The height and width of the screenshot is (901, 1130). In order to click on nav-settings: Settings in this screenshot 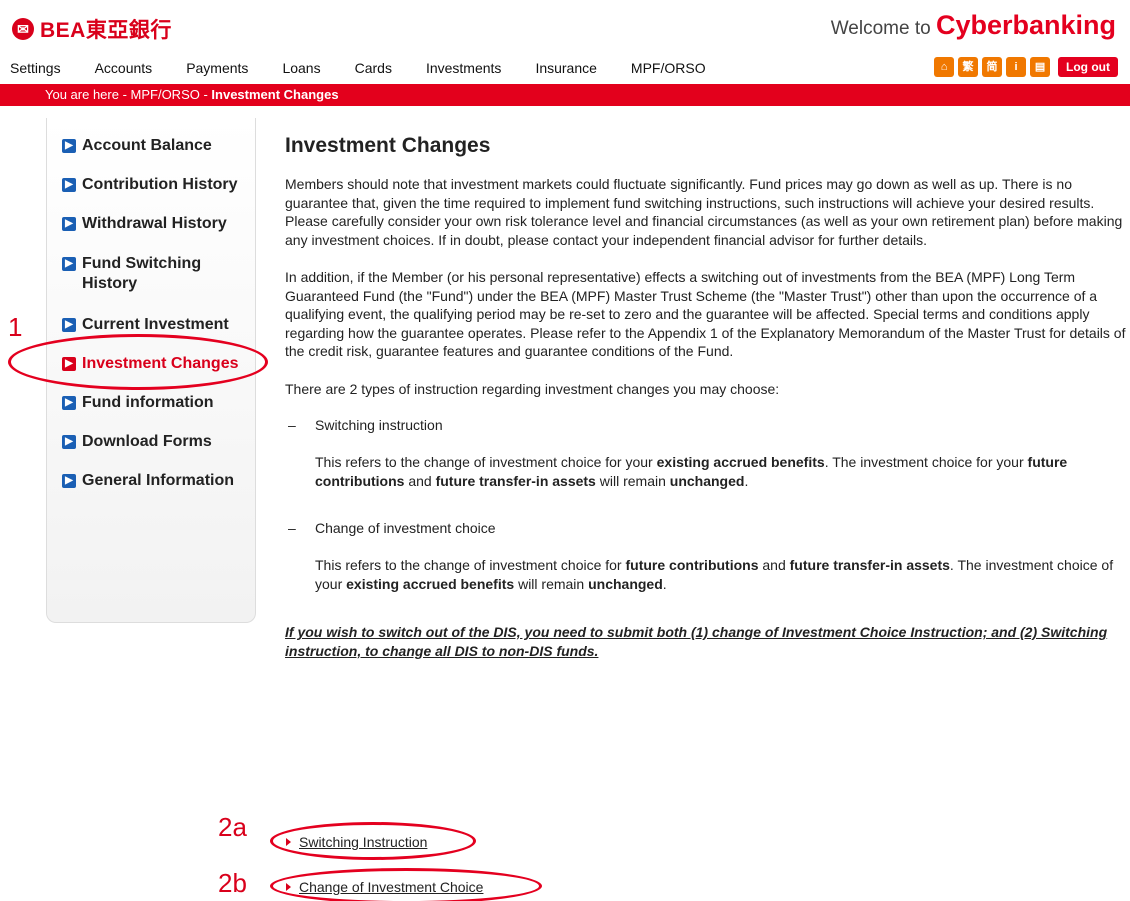, I will do `click(39, 71)`.